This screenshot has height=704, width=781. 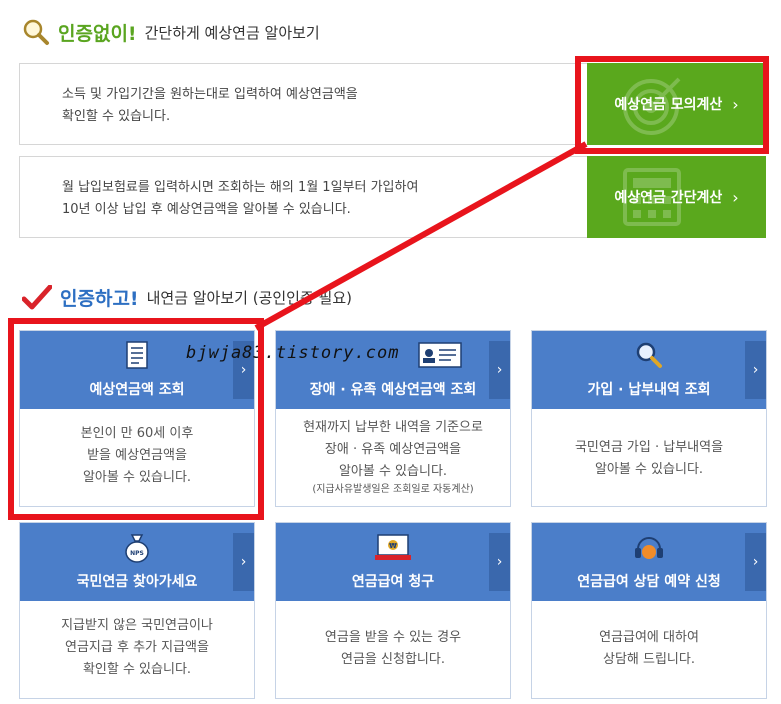 I want to click on section-no-auth-highlight: 인증없이!, so click(x=97, y=33).